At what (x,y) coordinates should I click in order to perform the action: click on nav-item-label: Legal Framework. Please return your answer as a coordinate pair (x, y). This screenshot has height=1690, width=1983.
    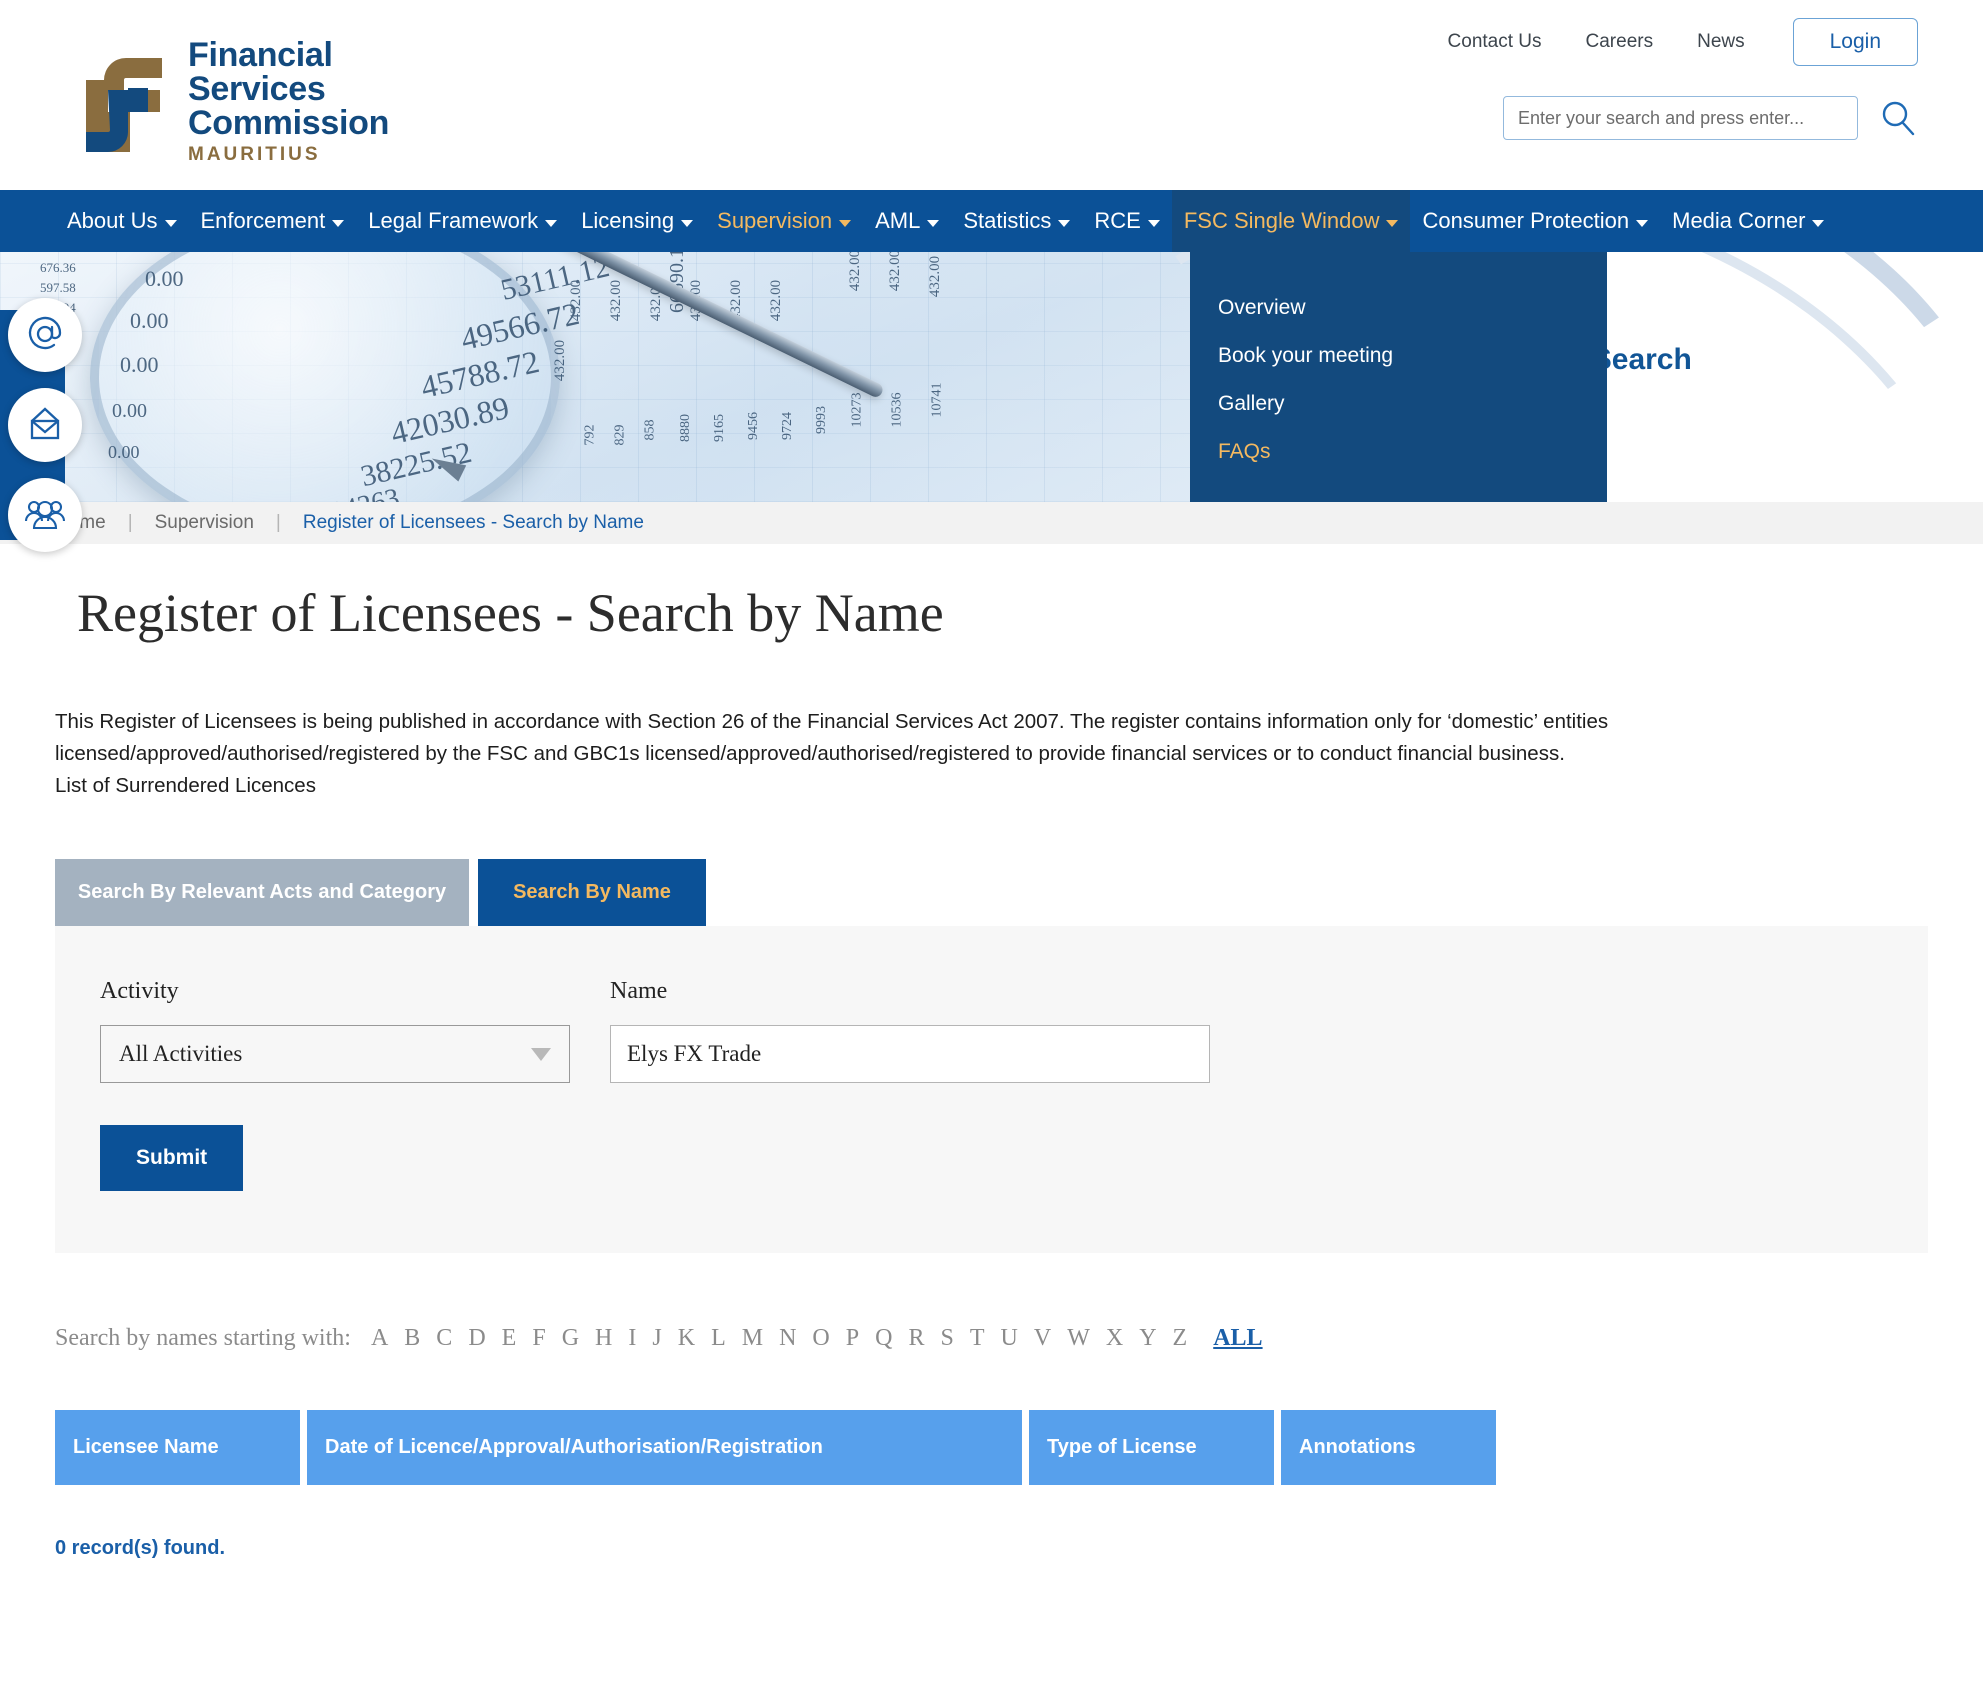
    Looking at the image, I should click on (453, 220).